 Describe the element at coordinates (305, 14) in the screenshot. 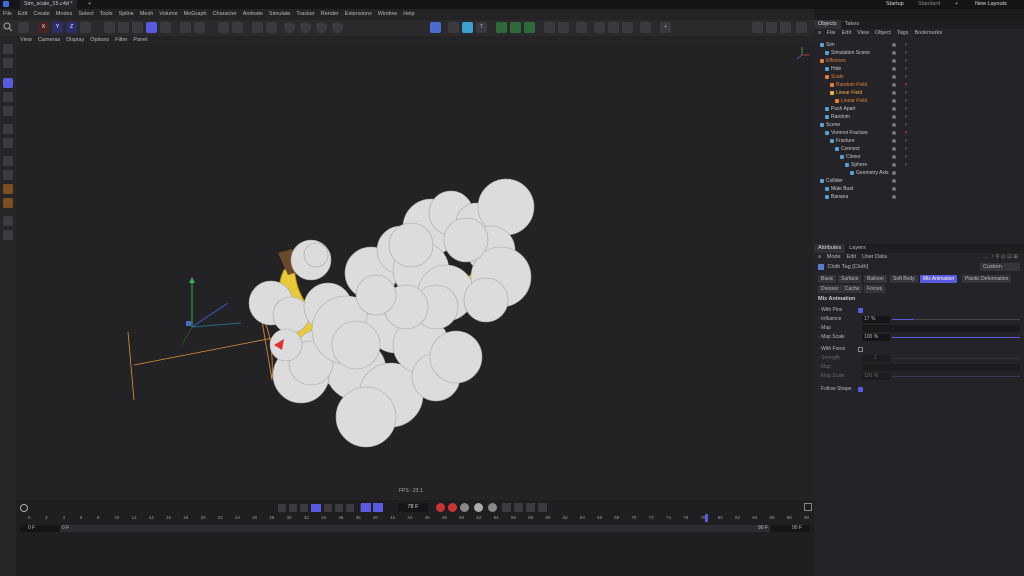

I see `menu-tracker: Tracker` at that location.